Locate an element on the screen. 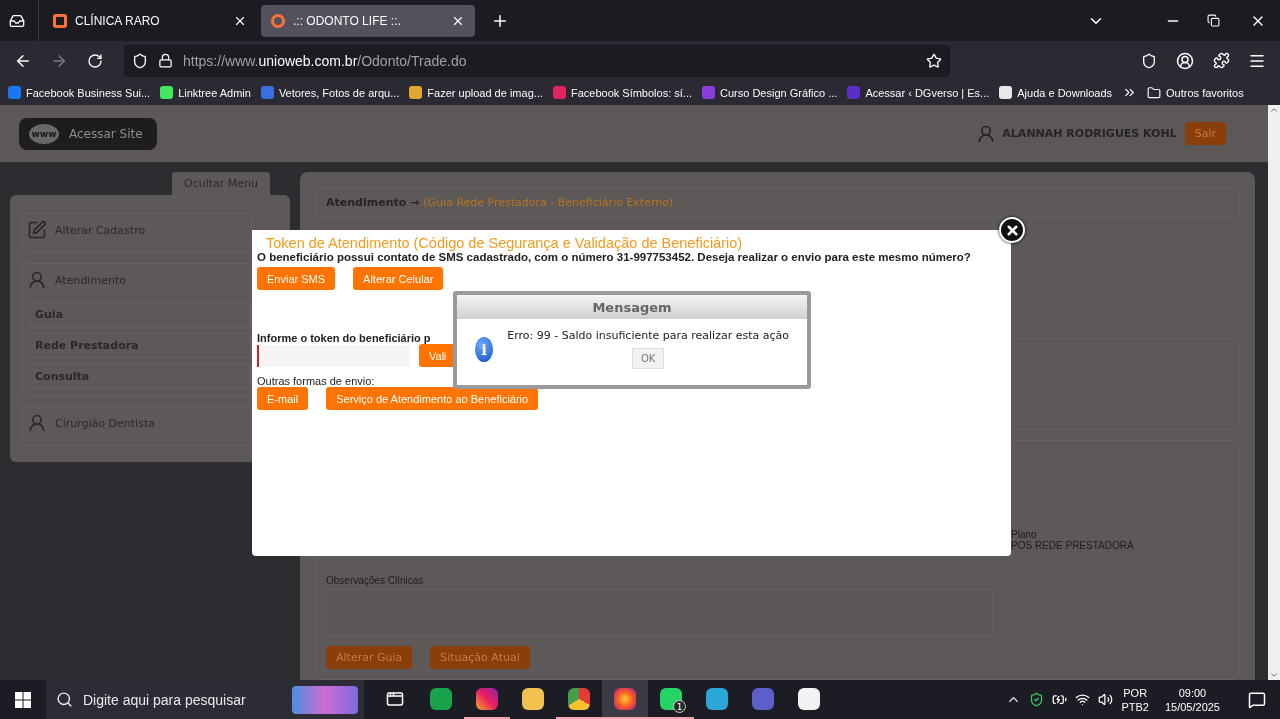  message-title: Mensagem is located at coordinates (632, 307).